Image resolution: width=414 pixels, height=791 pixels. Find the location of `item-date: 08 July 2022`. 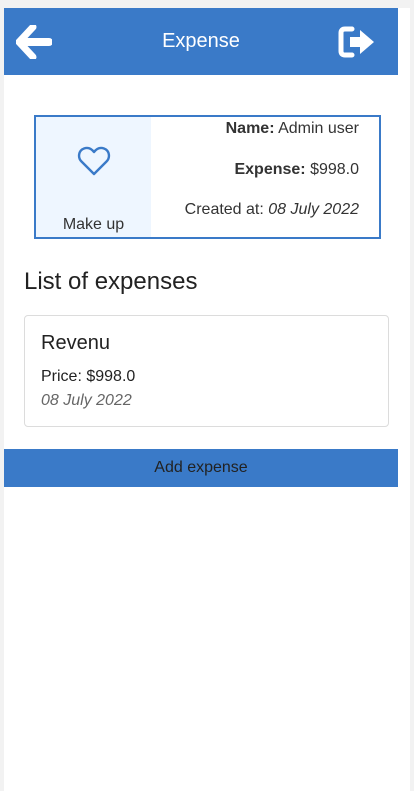

item-date: 08 July 2022 is located at coordinates (86, 400).